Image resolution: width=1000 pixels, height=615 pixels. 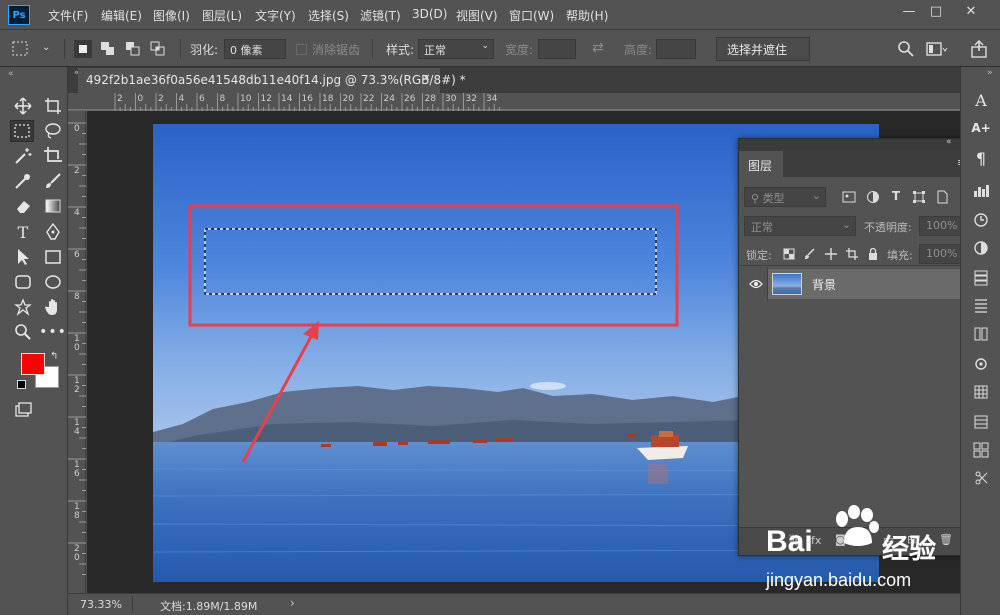 What do you see at coordinates (896, 196) in the screenshot?
I see `type-filter-icon: T` at bounding box center [896, 196].